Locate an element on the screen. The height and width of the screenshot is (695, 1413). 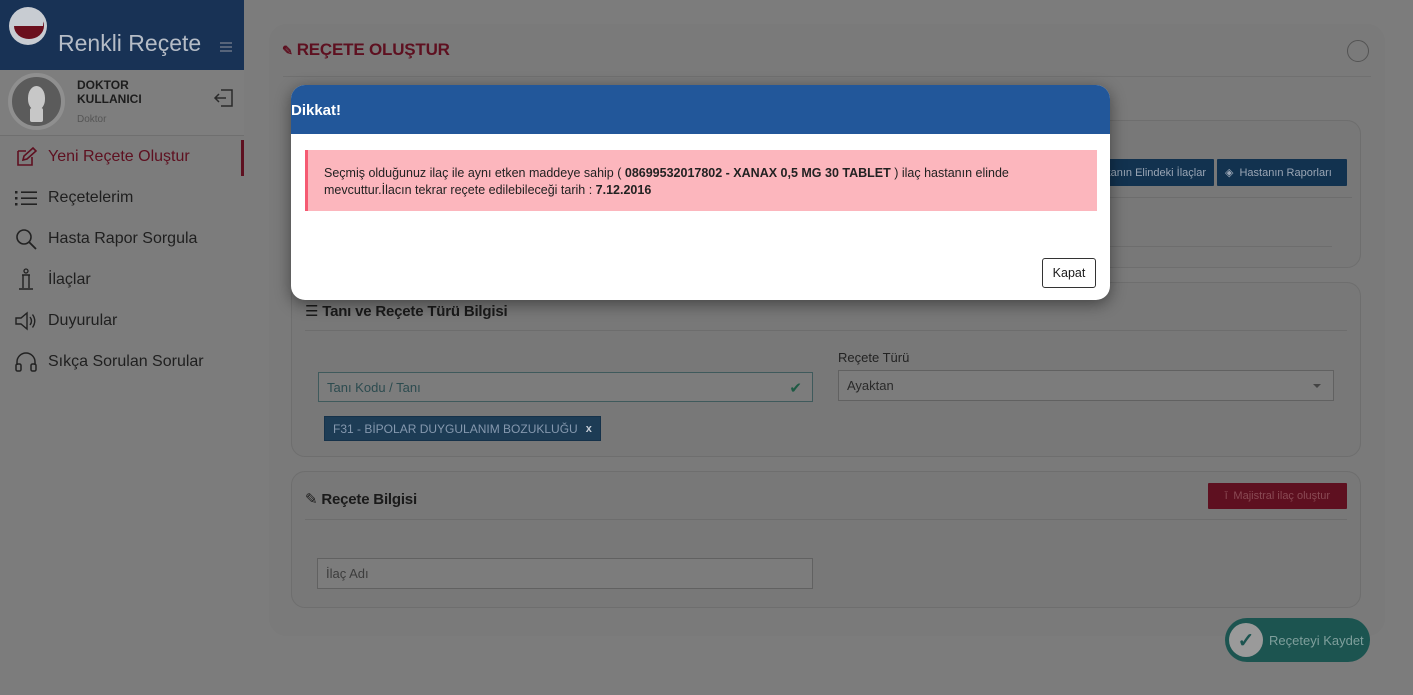
app-title: Renkli Reçete is located at coordinates (130, 43).